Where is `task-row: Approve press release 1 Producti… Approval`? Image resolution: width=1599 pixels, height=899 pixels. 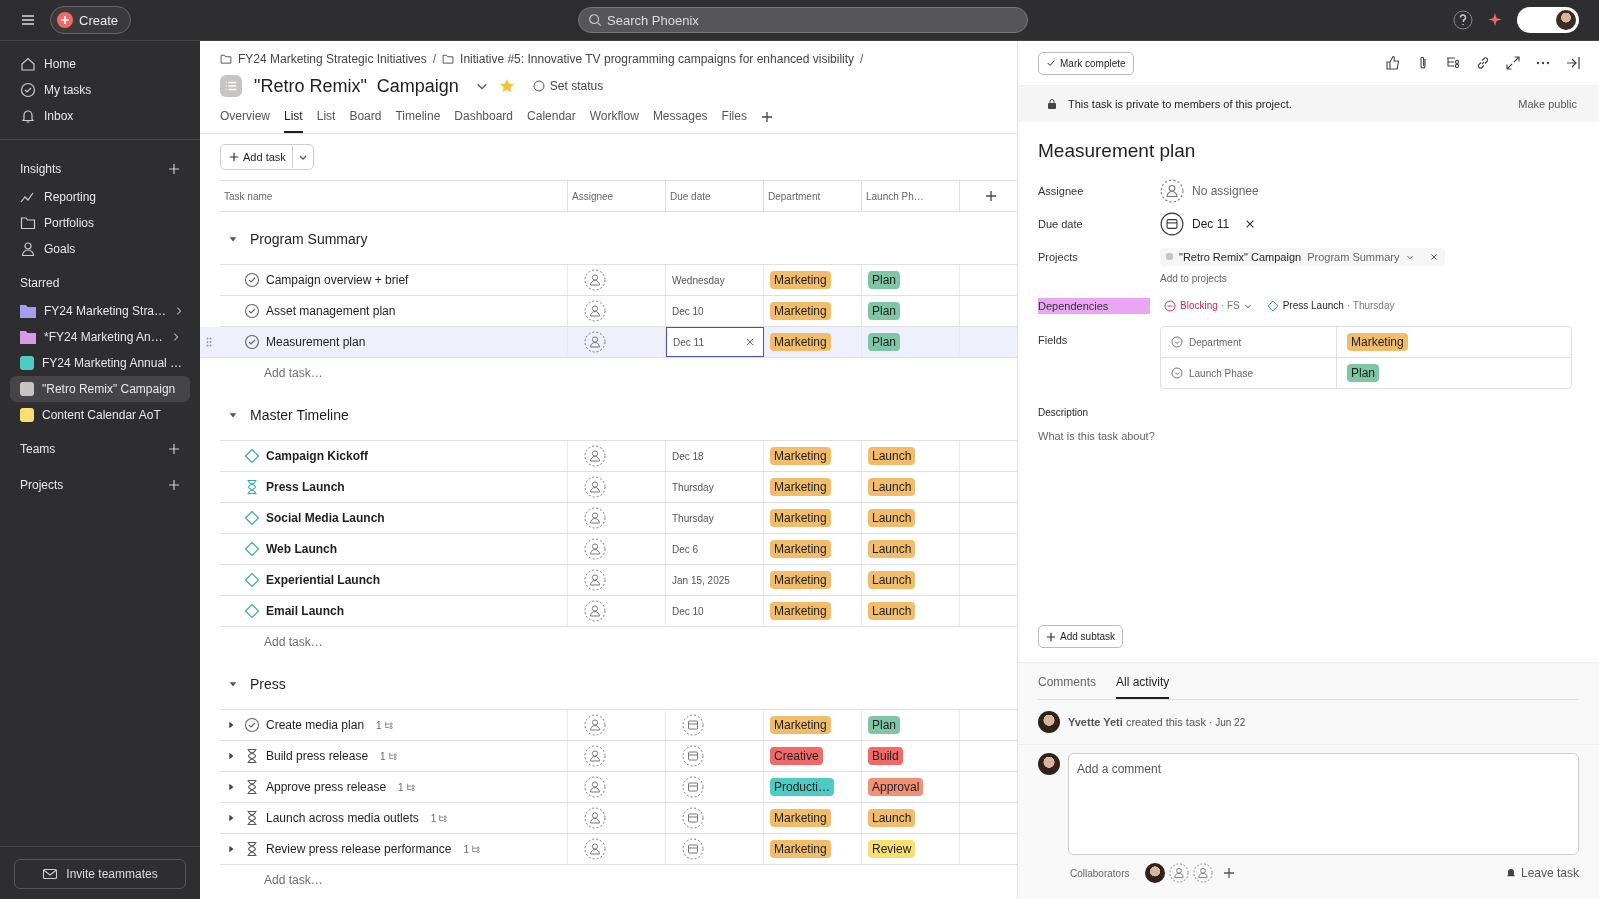 task-row: Approve press release 1 Producti… Approval is located at coordinates (618, 787).